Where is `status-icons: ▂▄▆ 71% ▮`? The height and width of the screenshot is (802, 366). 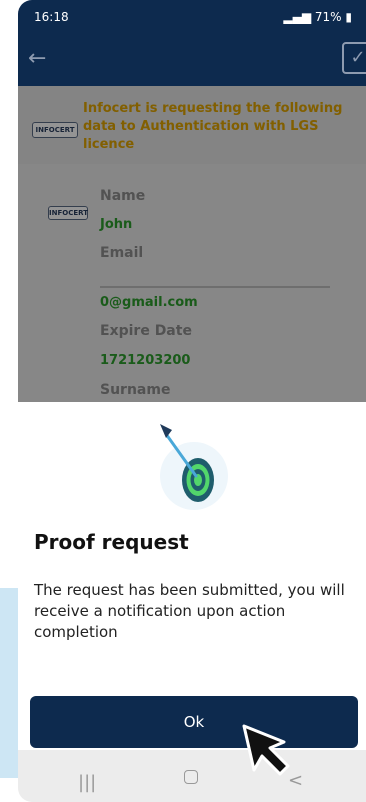
status-icons: ▂▄▆ 71% ▮ is located at coordinates (317, 17).